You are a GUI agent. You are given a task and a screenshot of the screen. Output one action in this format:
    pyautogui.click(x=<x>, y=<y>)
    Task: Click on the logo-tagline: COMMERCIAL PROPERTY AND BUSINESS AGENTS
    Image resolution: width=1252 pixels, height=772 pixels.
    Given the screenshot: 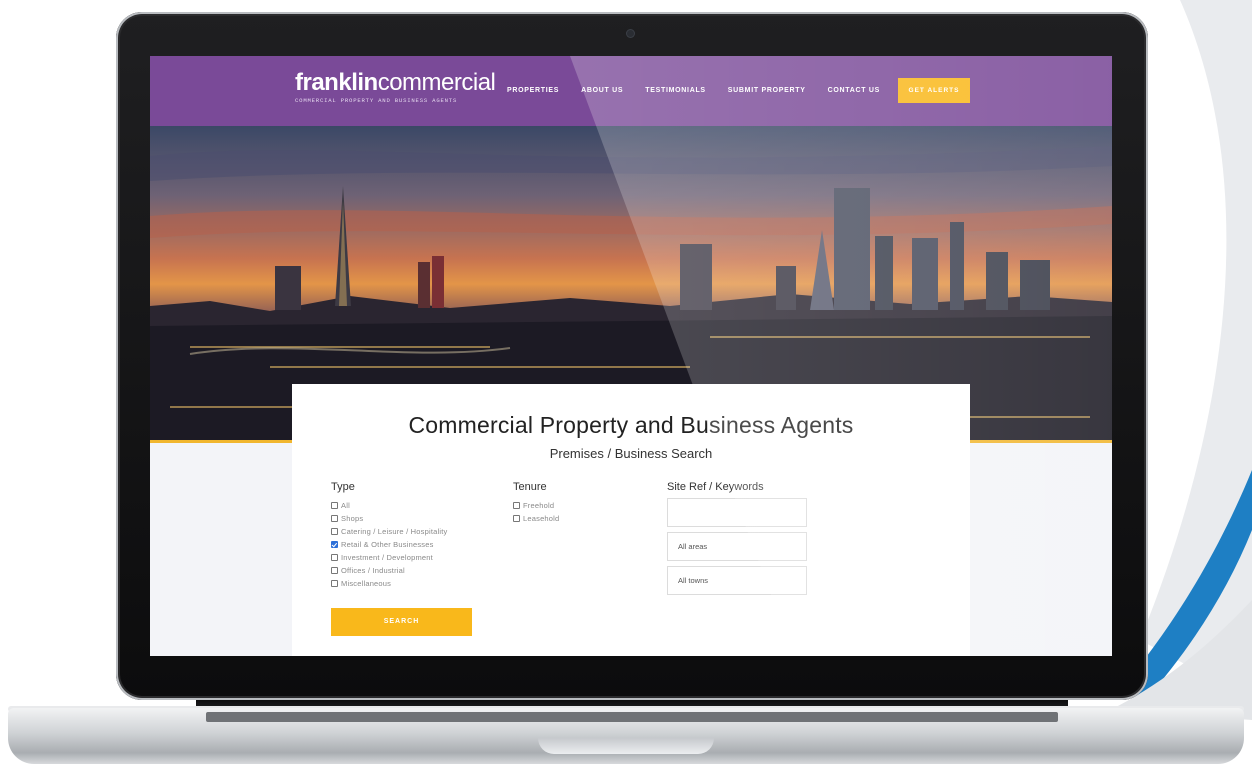 What is the action you would take?
    pyautogui.click(x=376, y=100)
    